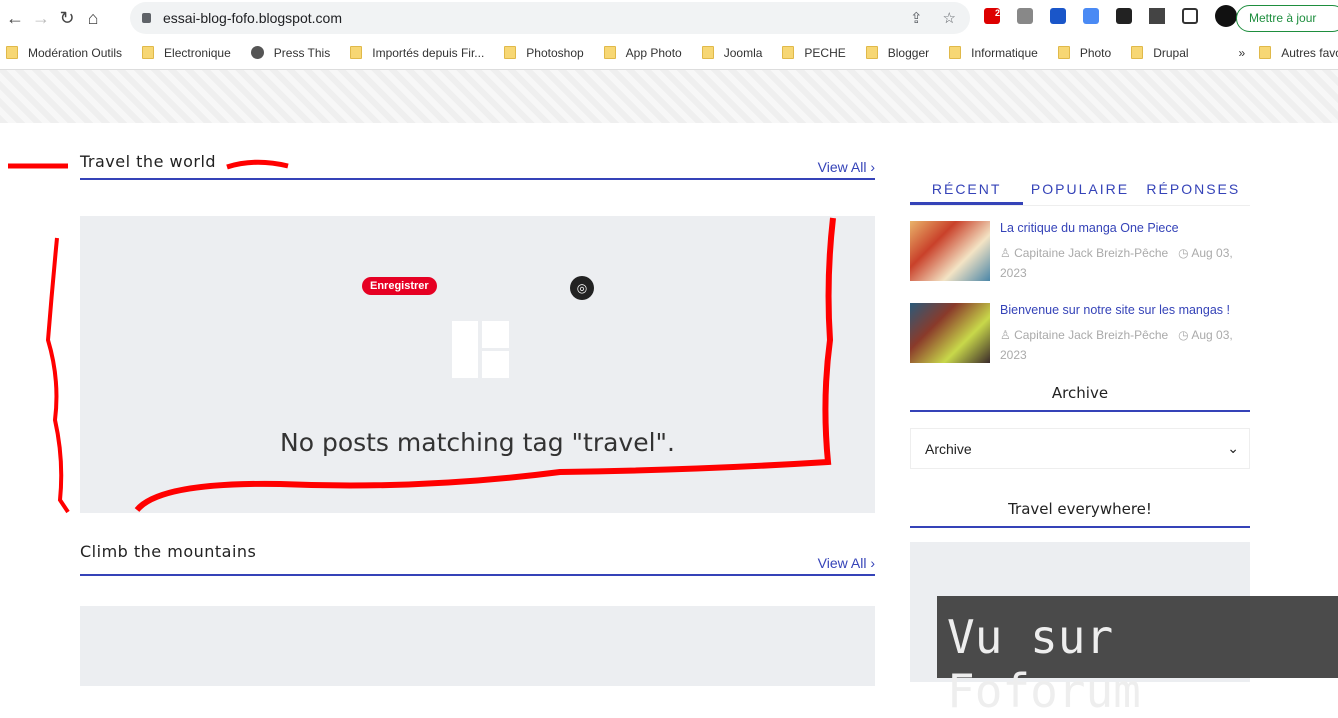 The height and width of the screenshot is (718, 1338). What do you see at coordinates (1095, 52) in the screenshot?
I see `bookmark-label: Photo` at bounding box center [1095, 52].